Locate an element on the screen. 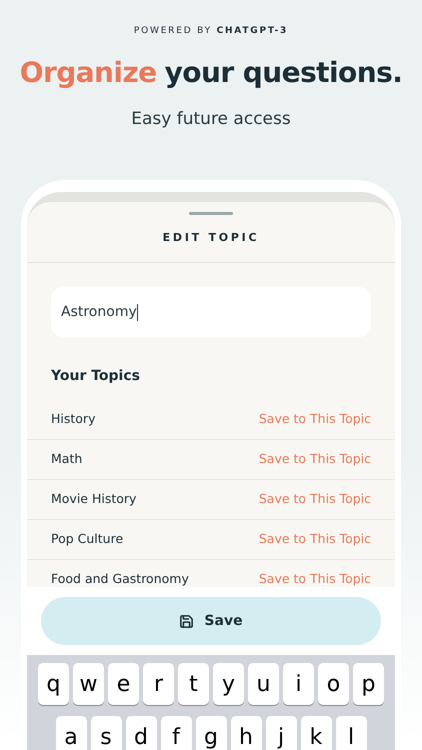 The height and width of the screenshot is (750, 422). keyboard-key: w is located at coordinates (88, 684).